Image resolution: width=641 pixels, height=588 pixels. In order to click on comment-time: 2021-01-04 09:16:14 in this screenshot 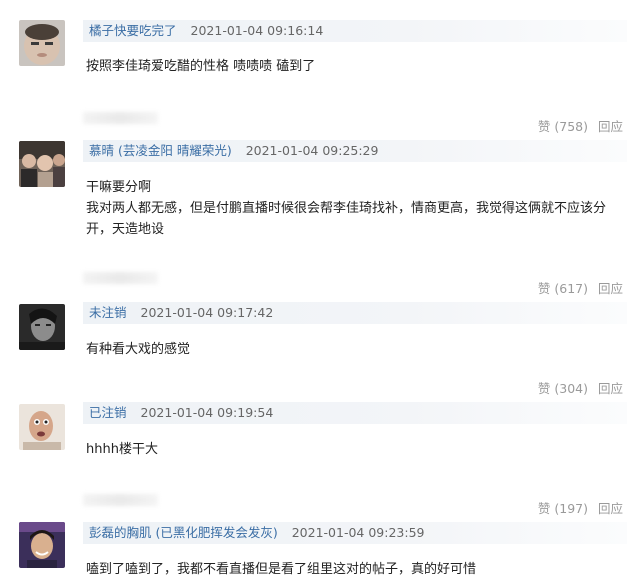, I will do `click(257, 30)`.